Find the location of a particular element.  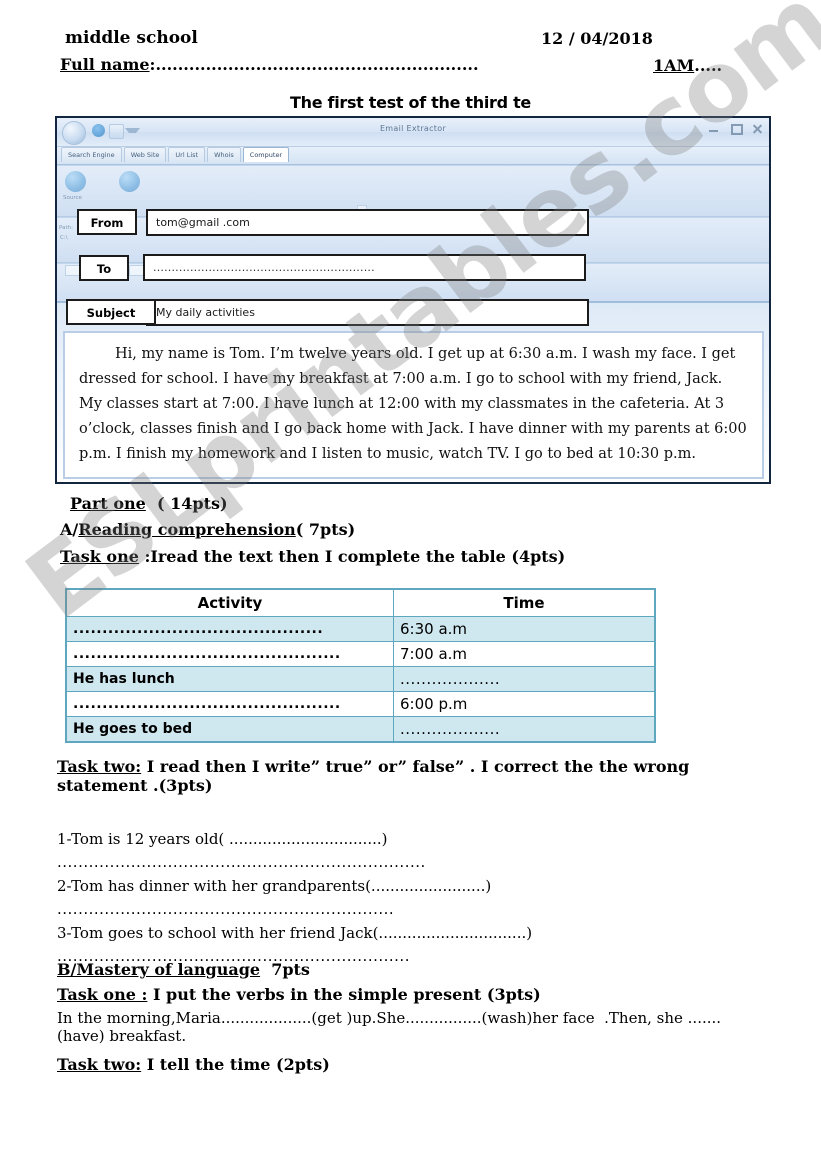

from-input: tom@gmail .com is located at coordinates (367, 222).